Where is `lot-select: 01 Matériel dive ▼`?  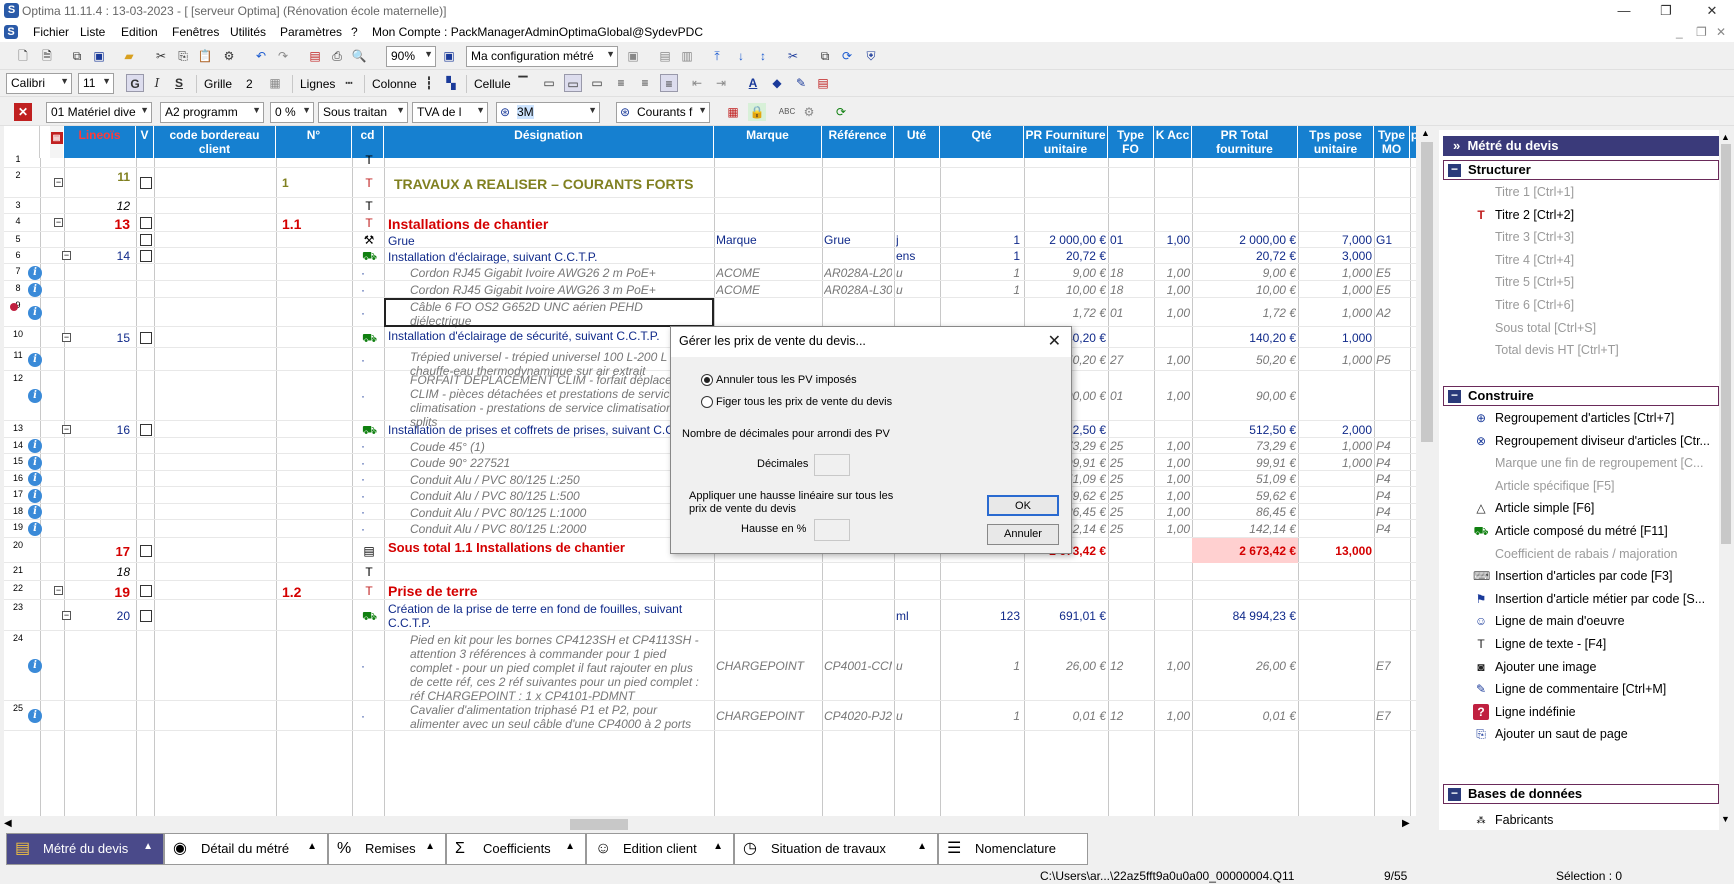
lot-select: 01 Matériel dive ▼ is located at coordinates (99, 112).